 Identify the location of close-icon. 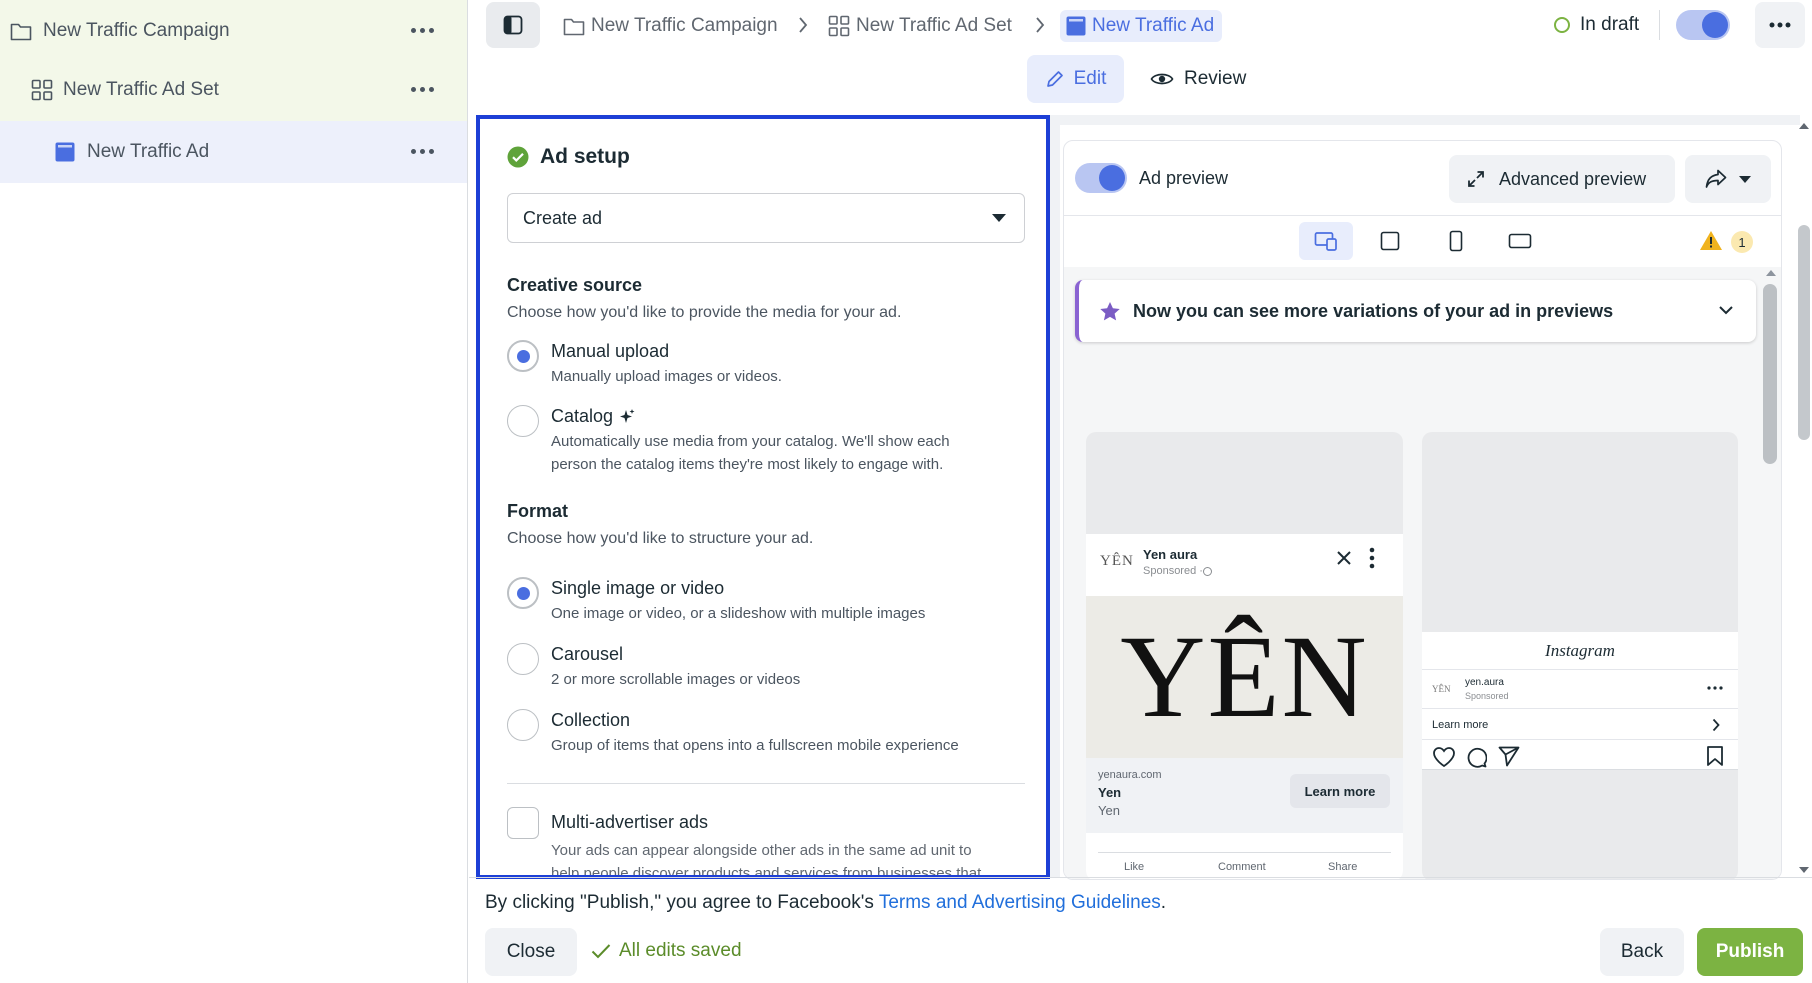
(1344, 558).